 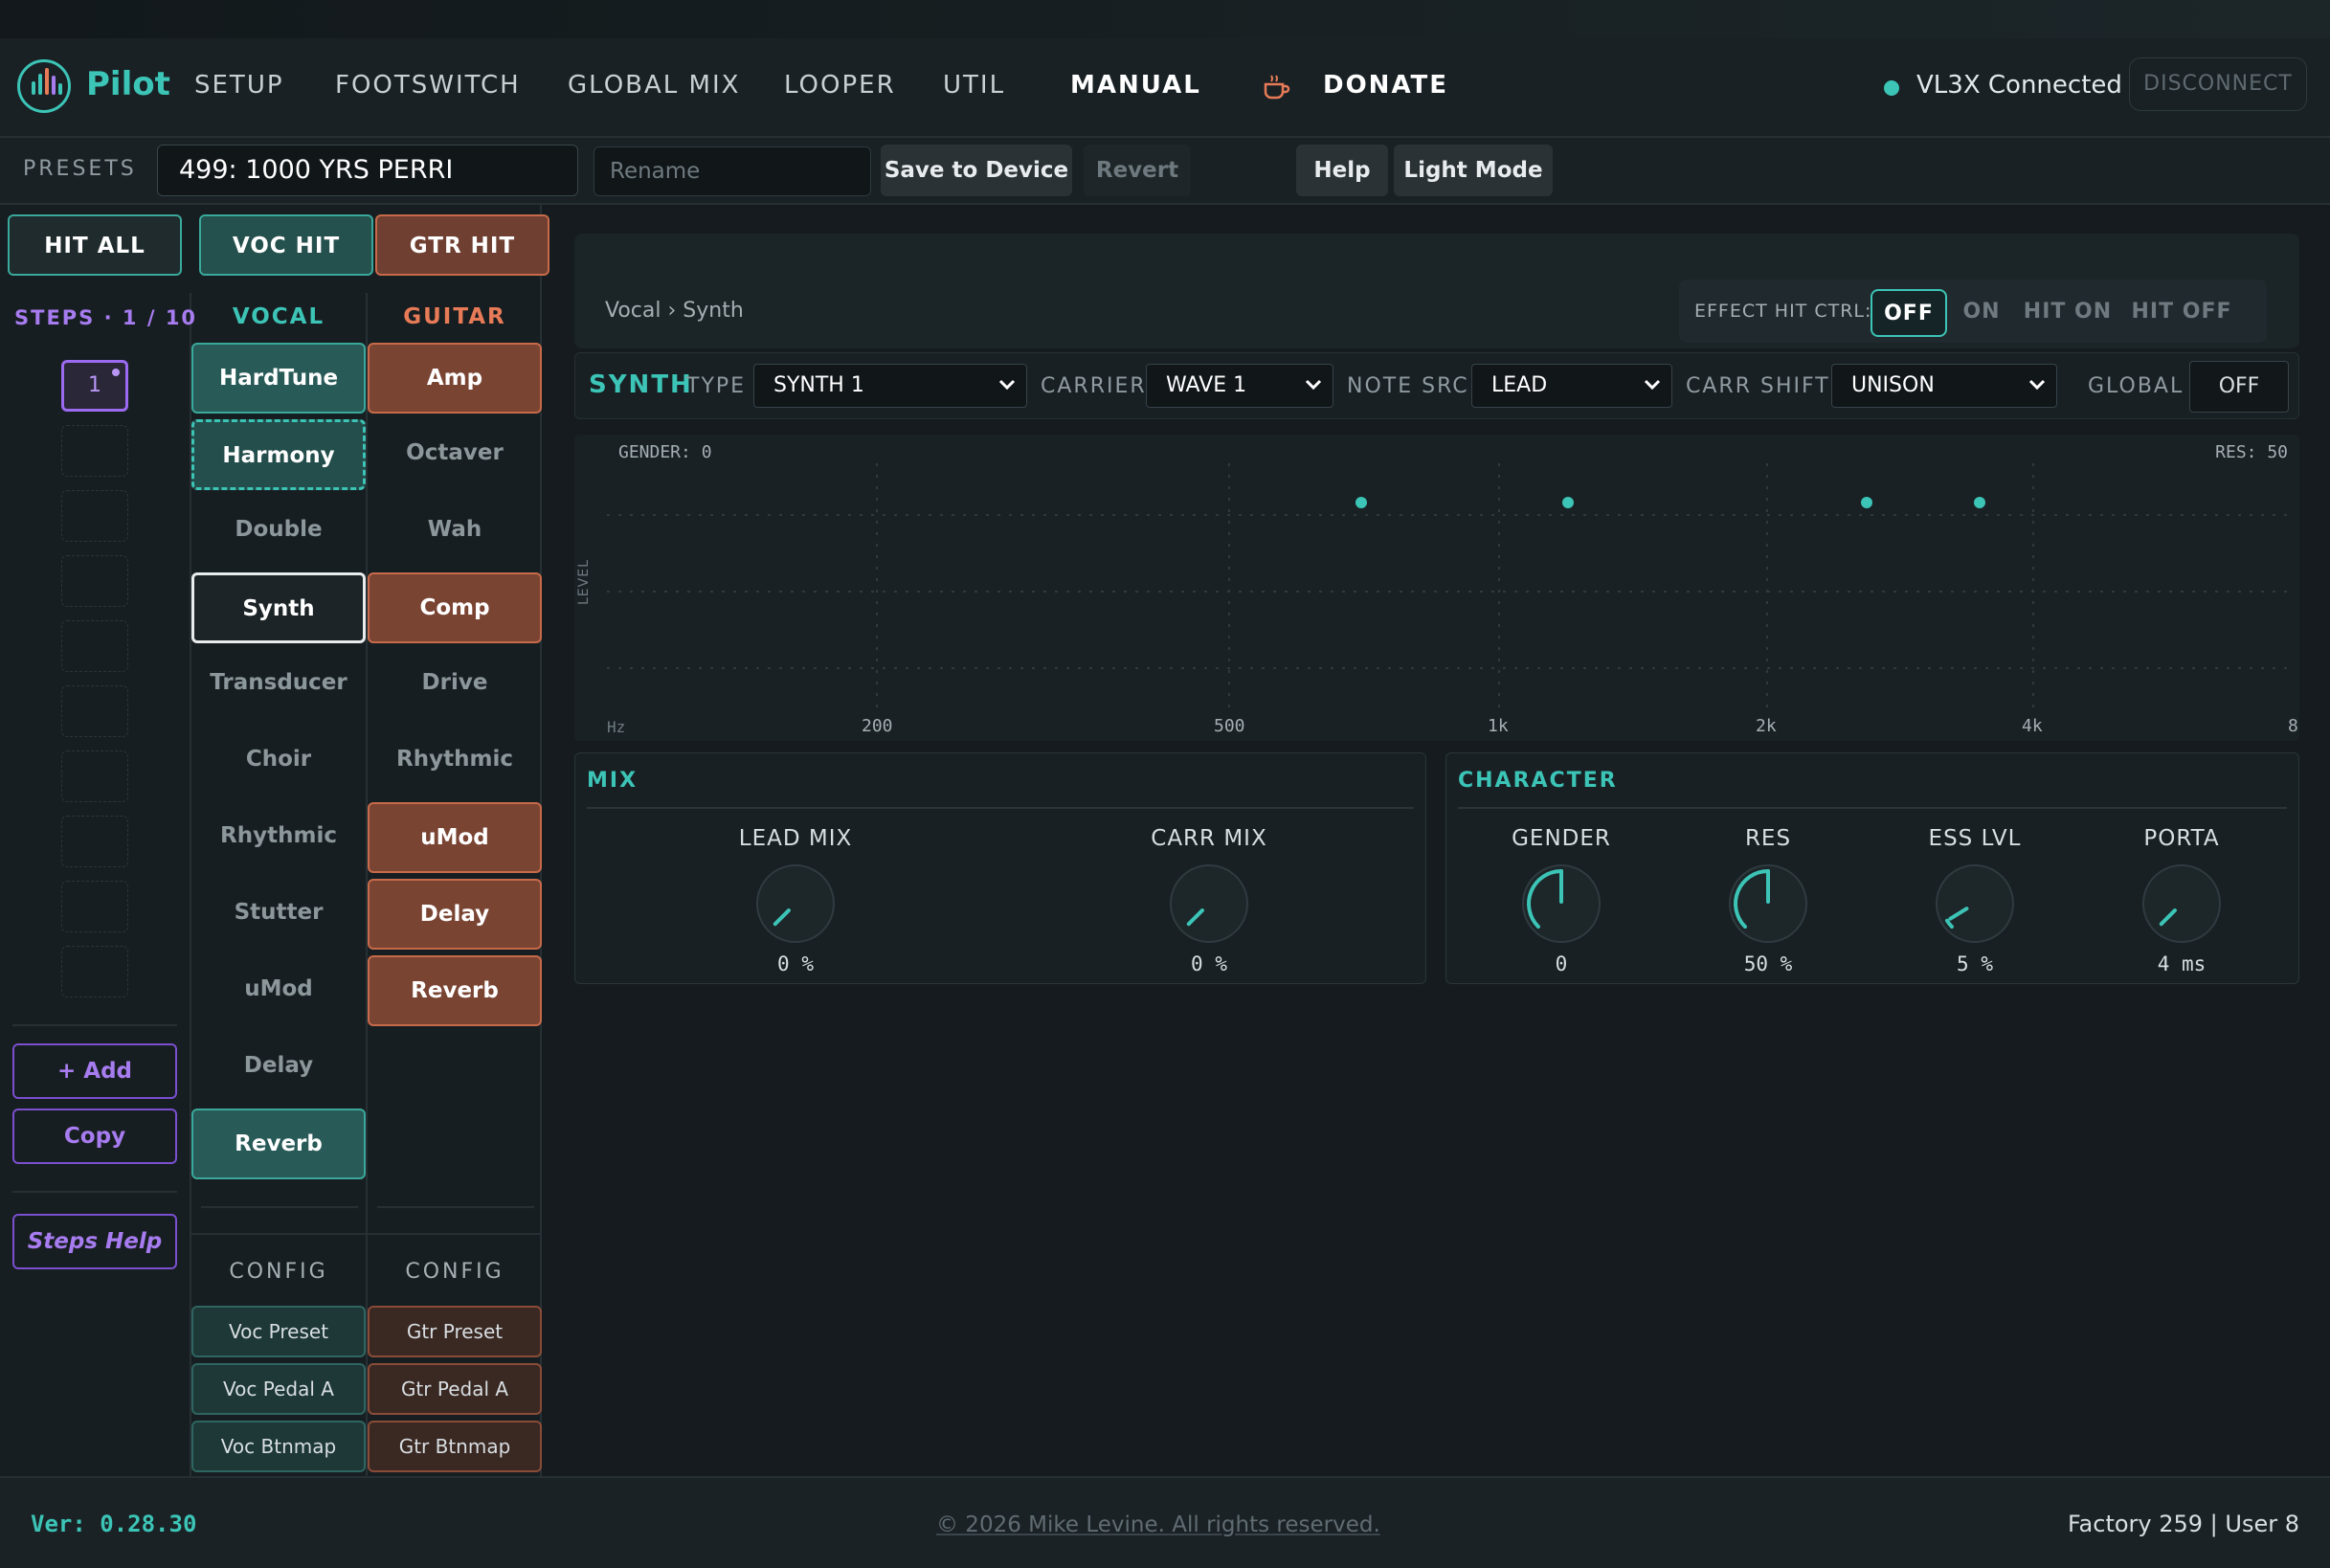 What do you see at coordinates (279, 531) in the screenshot?
I see `vocal-effect-double: Double` at bounding box center [279, 531].